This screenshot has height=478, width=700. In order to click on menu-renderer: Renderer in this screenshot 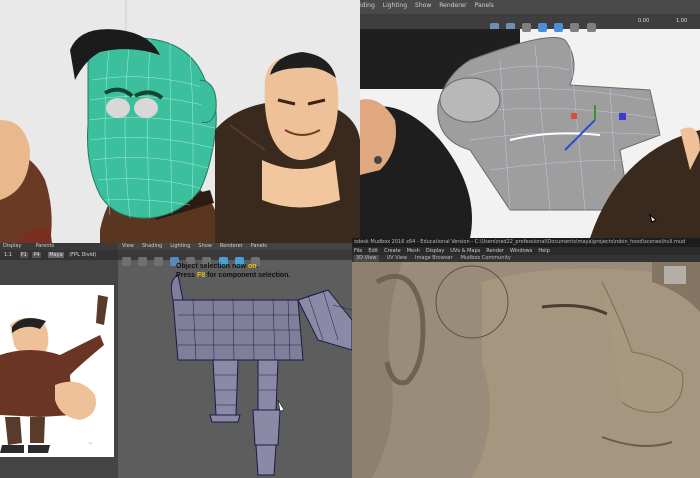, I will do `click(231, 246)`.